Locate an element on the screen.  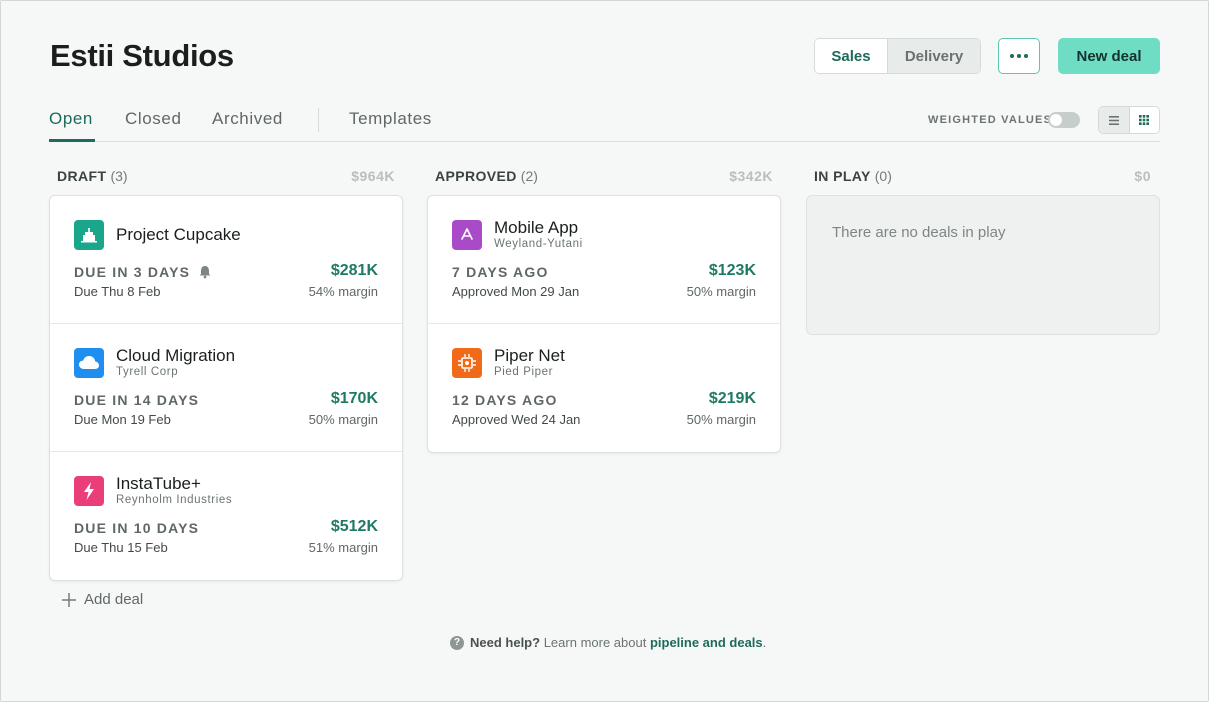
tab-templates: Templates is located at coordinates (390, 119).